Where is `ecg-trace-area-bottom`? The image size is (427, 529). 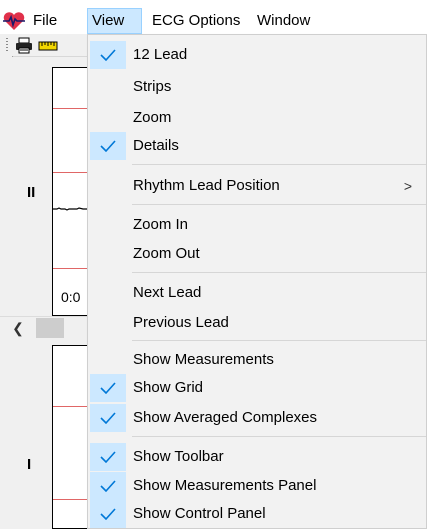 ecg-trace-area-bottom is located at coordinates (72, 437).